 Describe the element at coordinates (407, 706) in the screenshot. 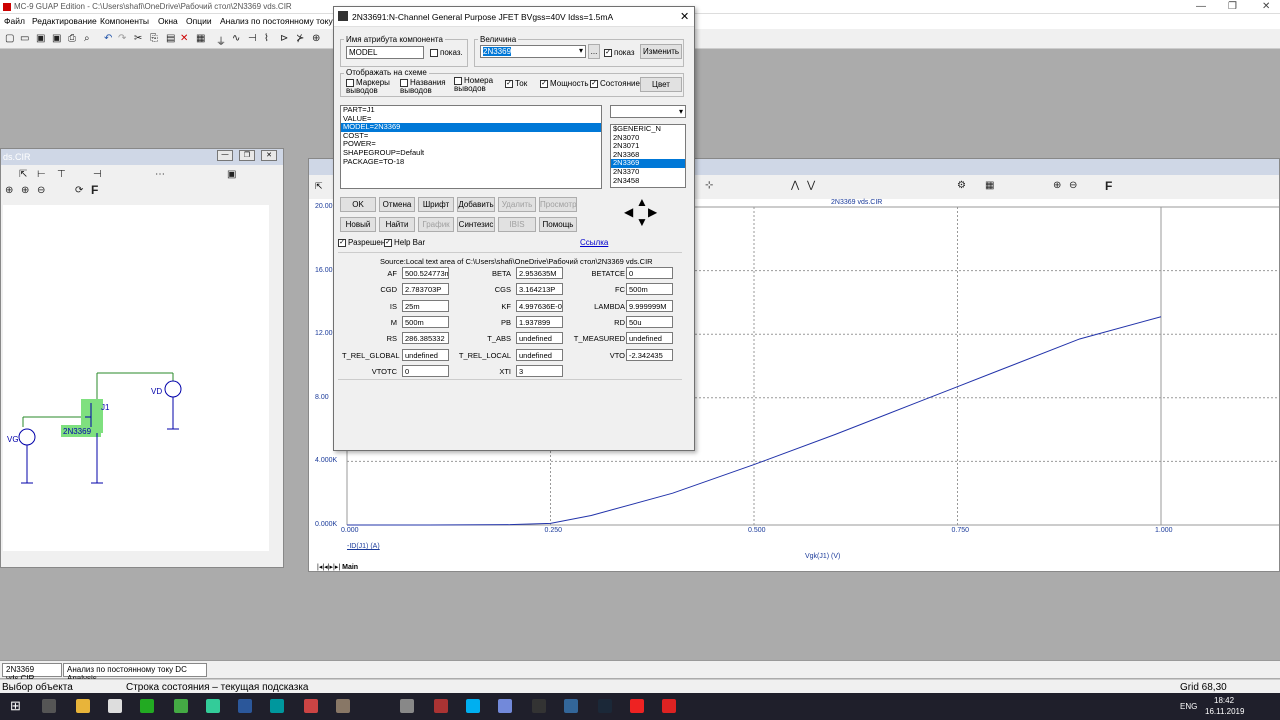

I see `microcap-icon` at that location.